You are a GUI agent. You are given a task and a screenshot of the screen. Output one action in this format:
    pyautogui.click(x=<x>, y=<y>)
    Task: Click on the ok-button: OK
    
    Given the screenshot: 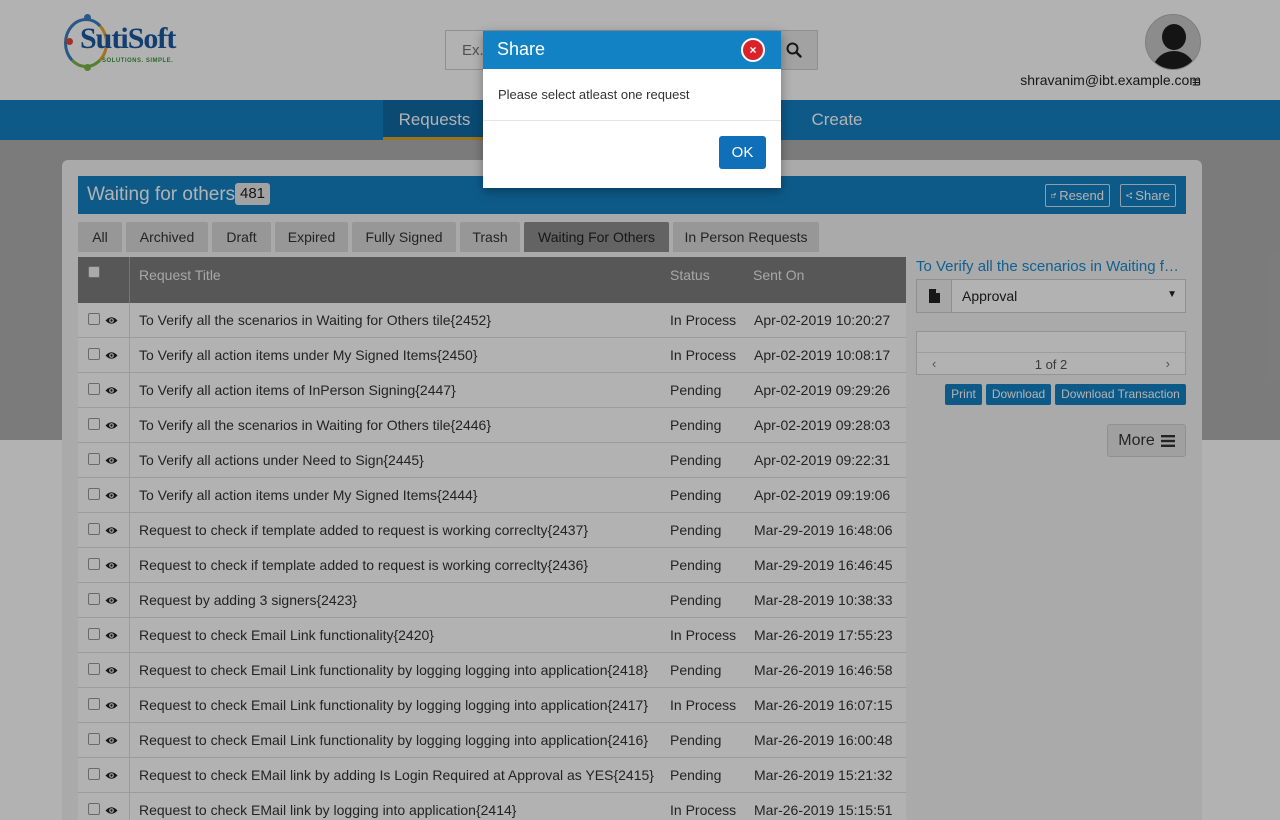 What is the action you would take?
    pyautogui.click(x=742, y=152)
    